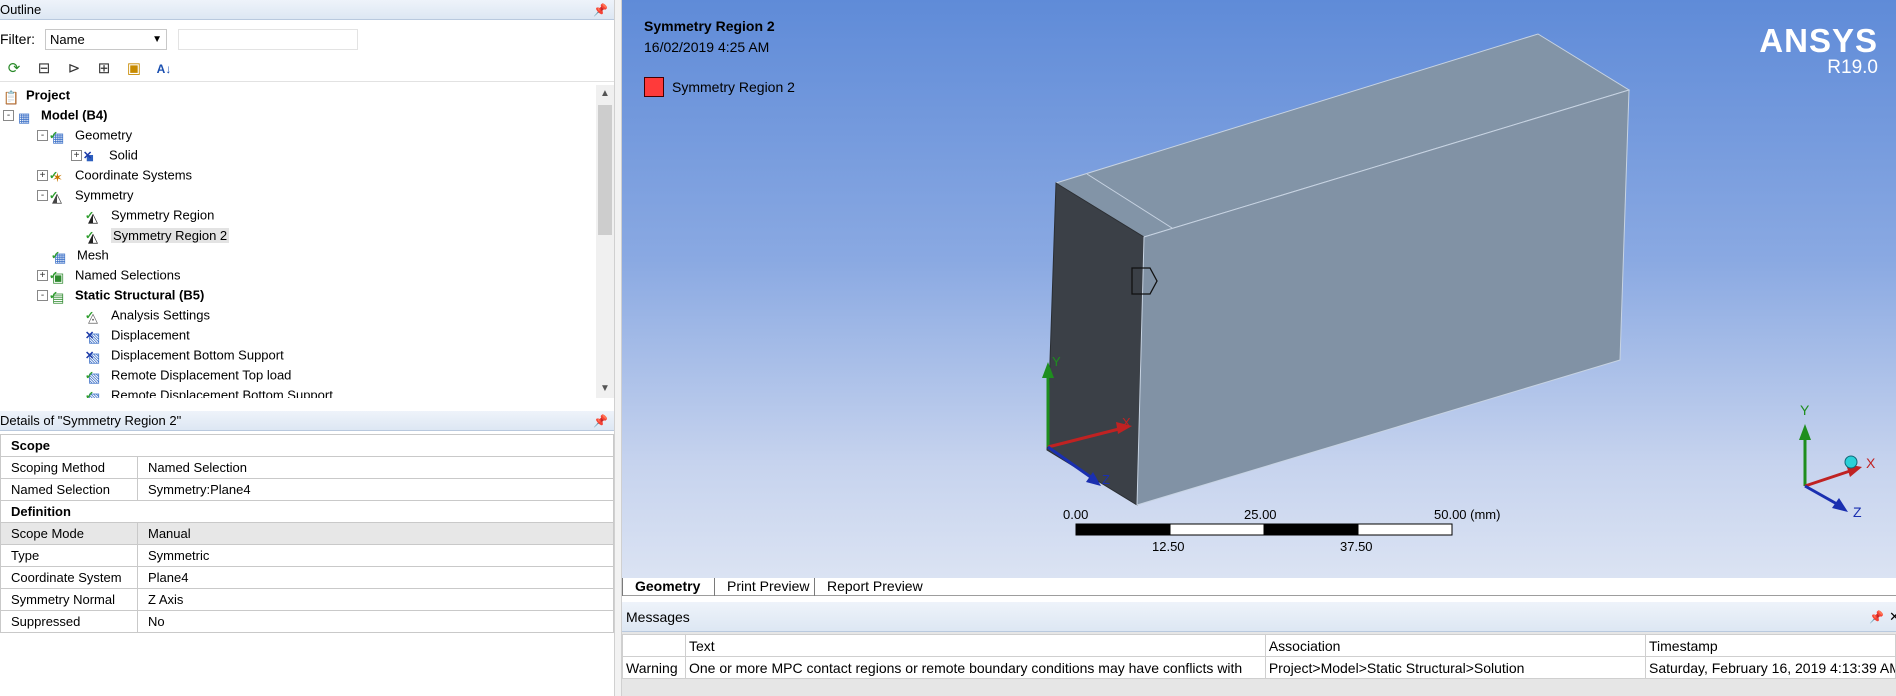  I want to click on details-value: Plane4, so click(375, 577).